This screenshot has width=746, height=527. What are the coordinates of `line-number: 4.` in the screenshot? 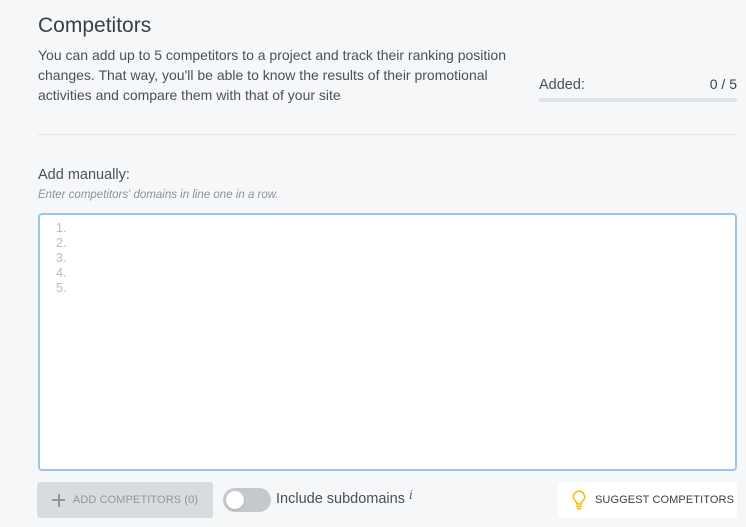 It's located at (61, 273).